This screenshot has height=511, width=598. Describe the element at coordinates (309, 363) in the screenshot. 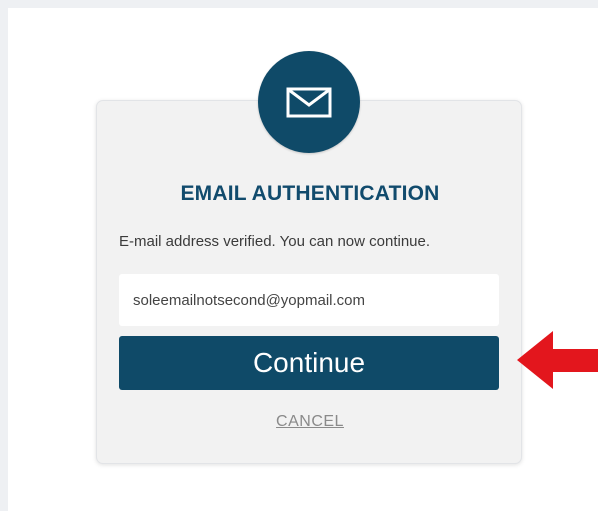

I see `continue-button: Continue` at that location.